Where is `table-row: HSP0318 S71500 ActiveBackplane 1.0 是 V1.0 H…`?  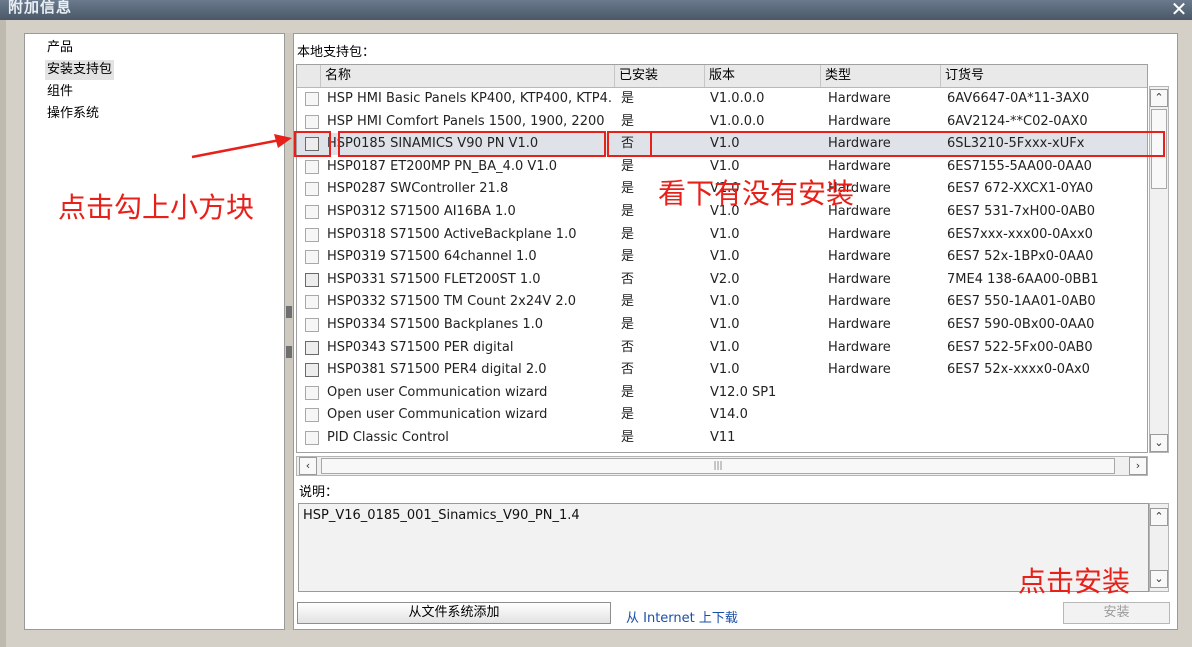
table-row: HSP0318 S71500 ActiveBackplane 1.0 是 V1.0 H… is located at coordinates (722, 235).